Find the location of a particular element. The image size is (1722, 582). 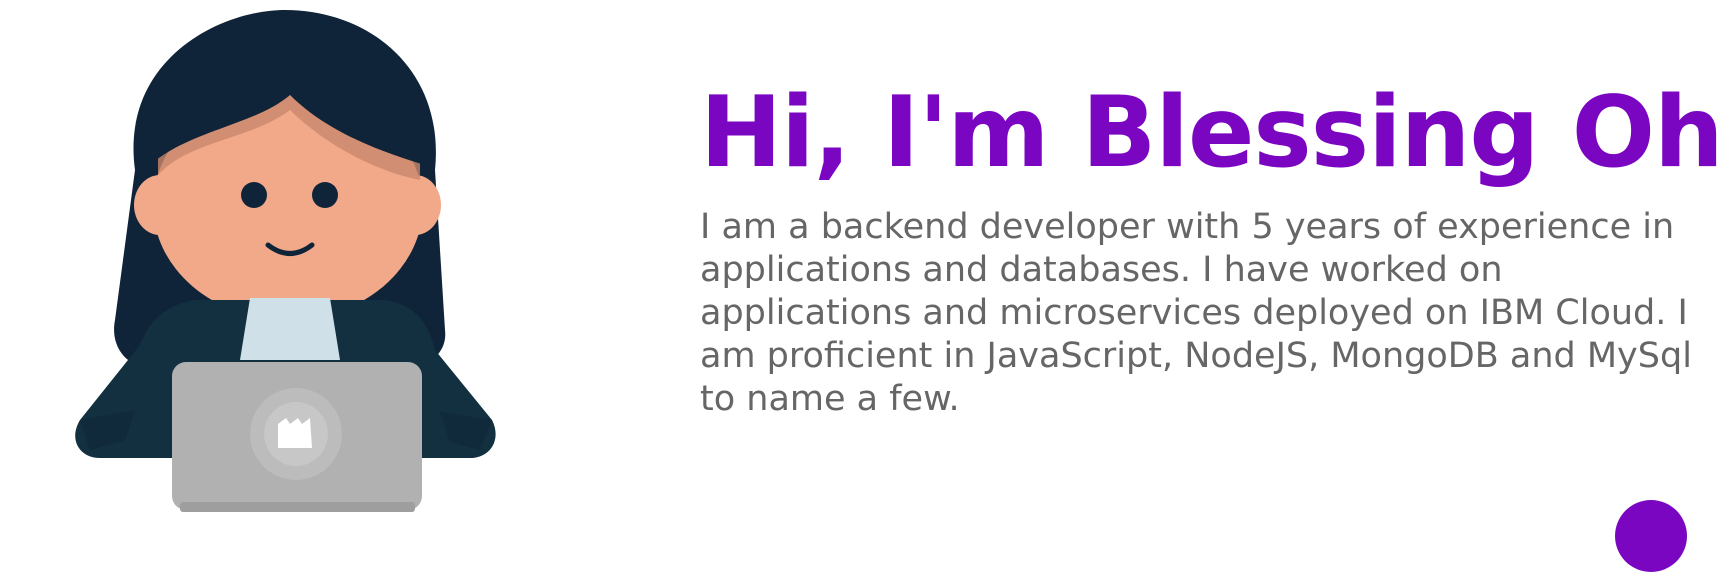

greeting-text: Hi, I'm Blessing Oh! is located at coordinates (1211, 133).